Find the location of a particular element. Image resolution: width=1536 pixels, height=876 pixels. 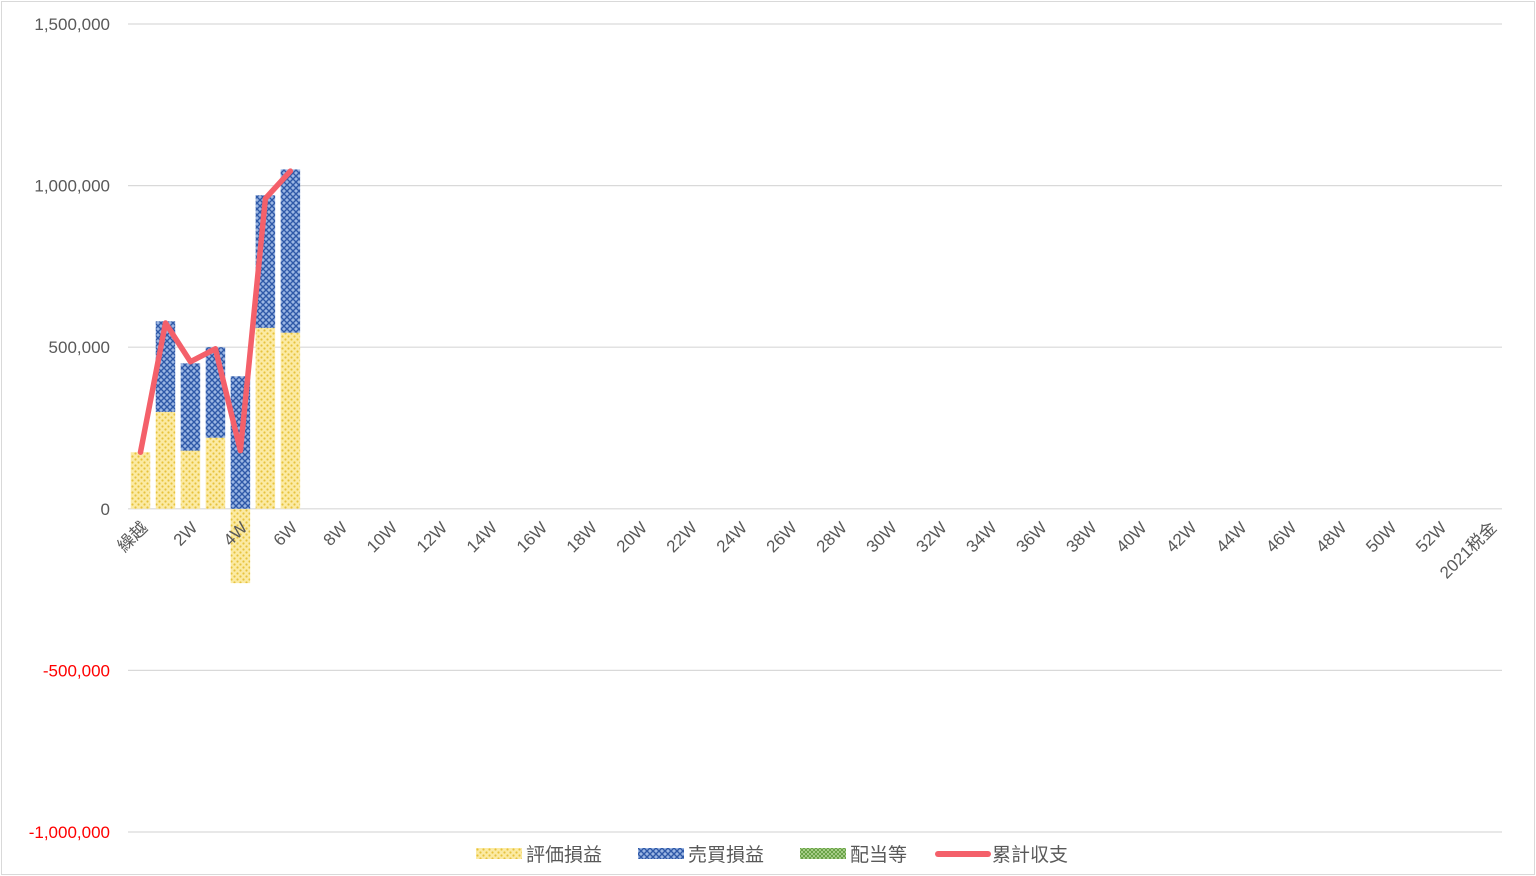

x-tick-label: 46W is located at coordinates (1281, 537).